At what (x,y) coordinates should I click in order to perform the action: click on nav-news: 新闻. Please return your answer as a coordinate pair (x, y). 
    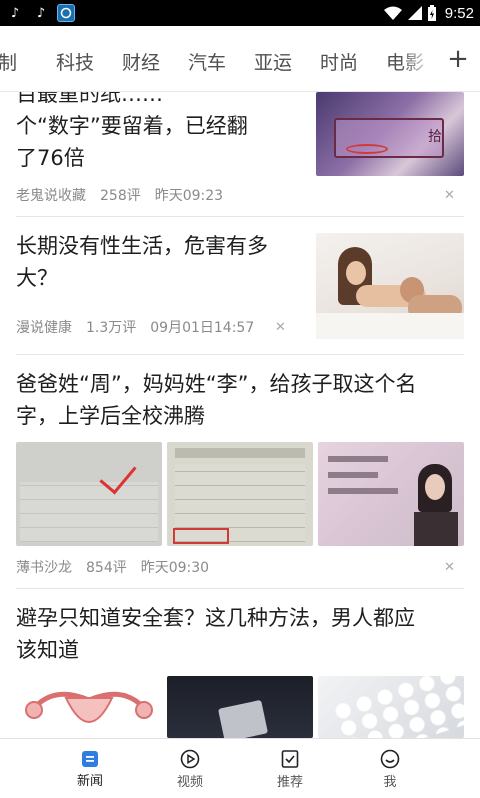
    Looking at the image, I should click on (90, 768).